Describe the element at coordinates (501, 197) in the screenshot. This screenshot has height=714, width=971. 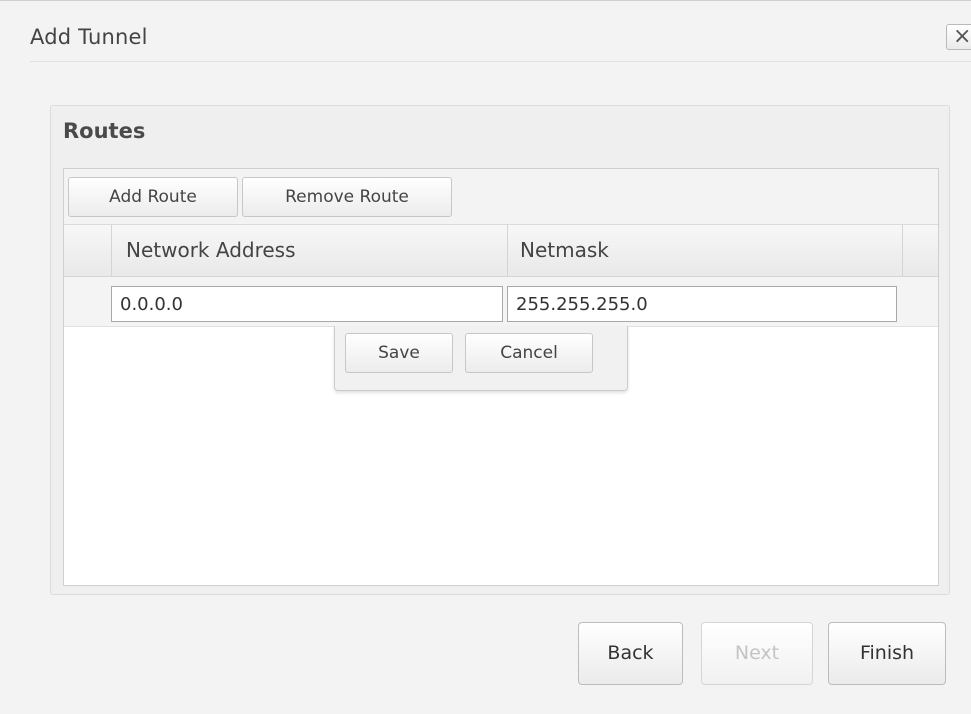
I see `routes-toolbar: Add Route Remove Route` at that location.